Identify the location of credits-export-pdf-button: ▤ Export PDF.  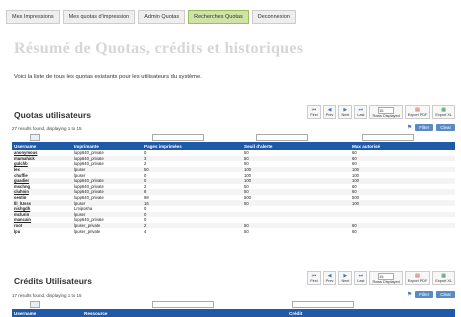
(417, 278).